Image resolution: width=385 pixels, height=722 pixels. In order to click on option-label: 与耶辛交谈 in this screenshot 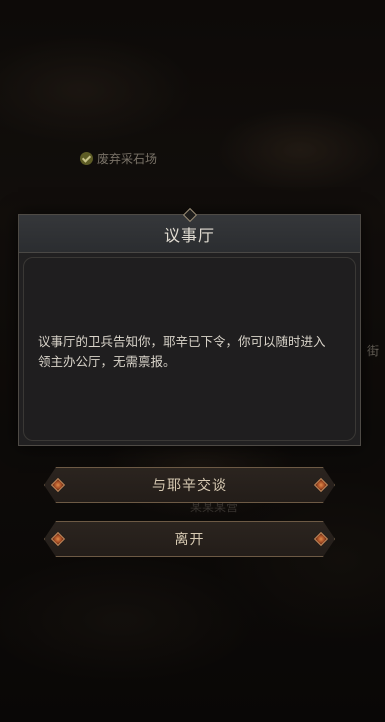, I will do `click(189, 486)`.